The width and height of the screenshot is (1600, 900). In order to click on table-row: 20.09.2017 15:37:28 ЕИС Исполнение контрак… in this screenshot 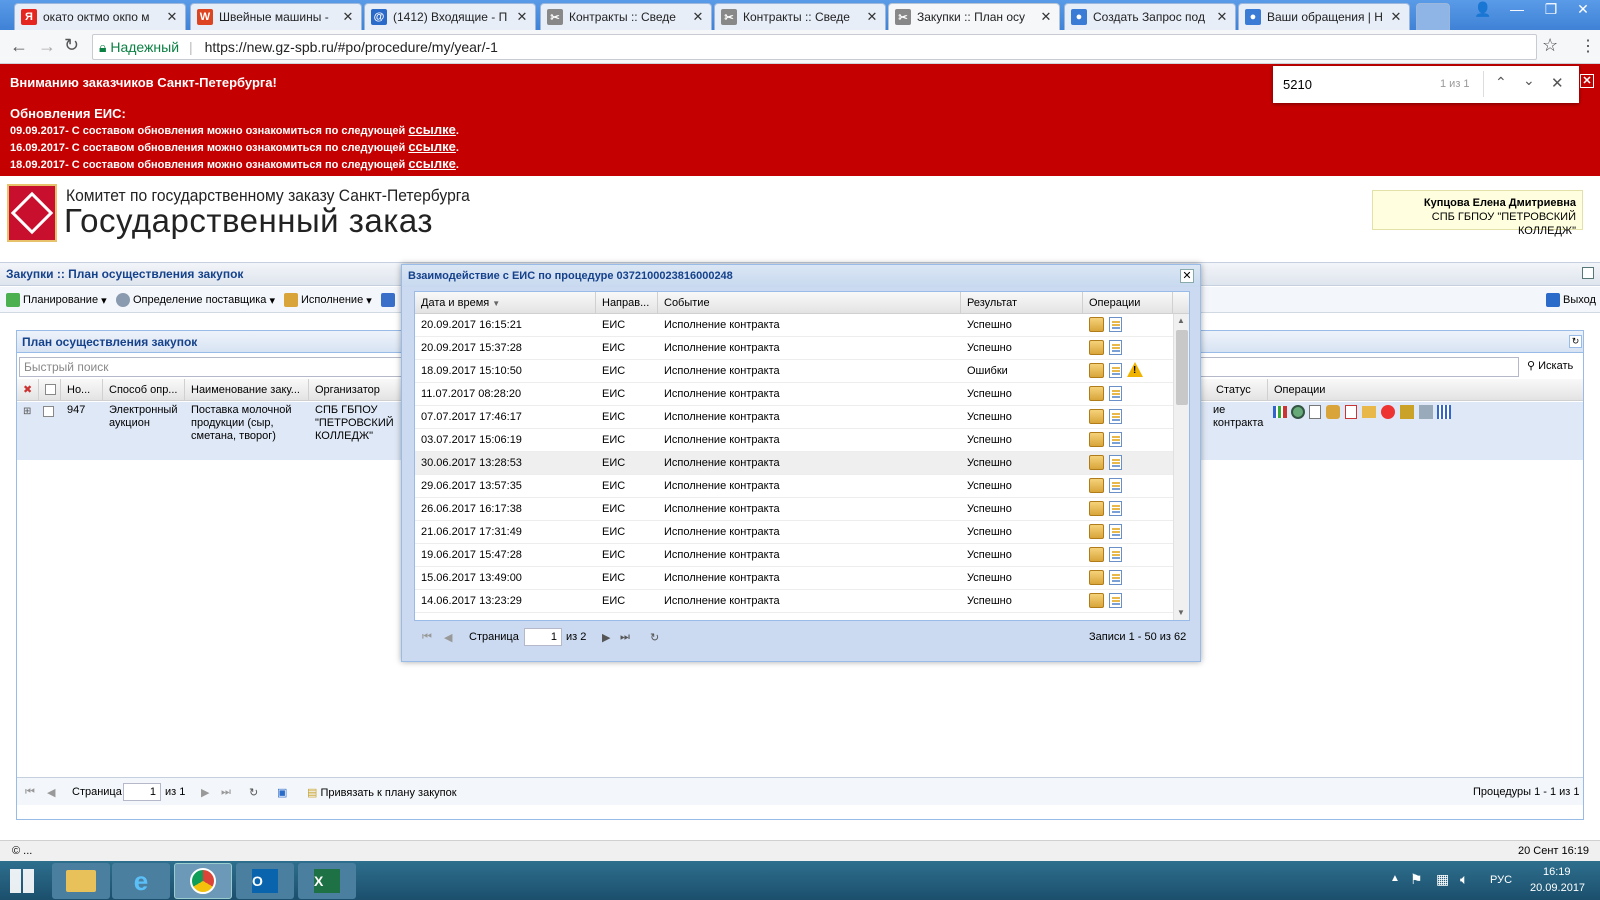, I will do `click(794, 348)`.